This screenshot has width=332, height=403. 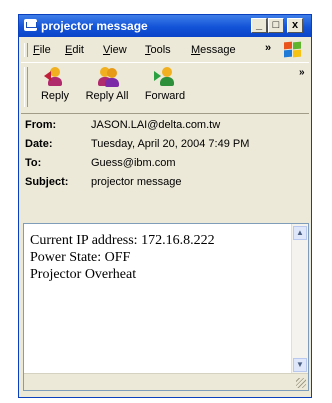 What do you see at coordinates (122, 240) in the screenshot?
I see `body-line: Current IP address: 172.16.8.222` at bounding box center [122, 240].